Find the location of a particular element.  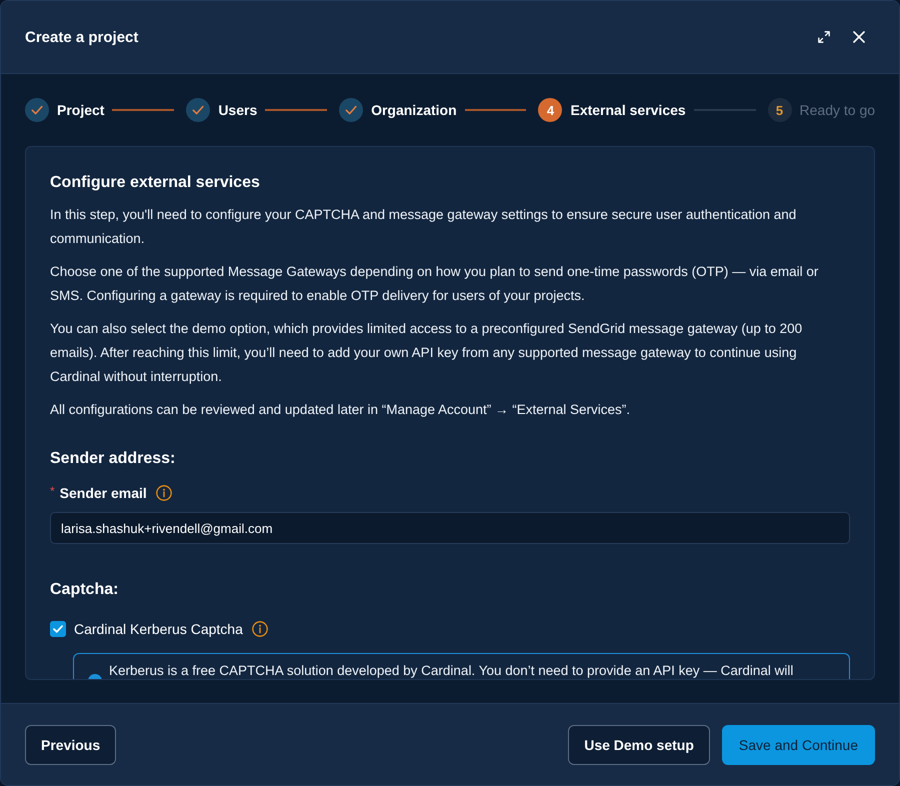

section-heading: Sender address: is located at coordinates (113, 459).